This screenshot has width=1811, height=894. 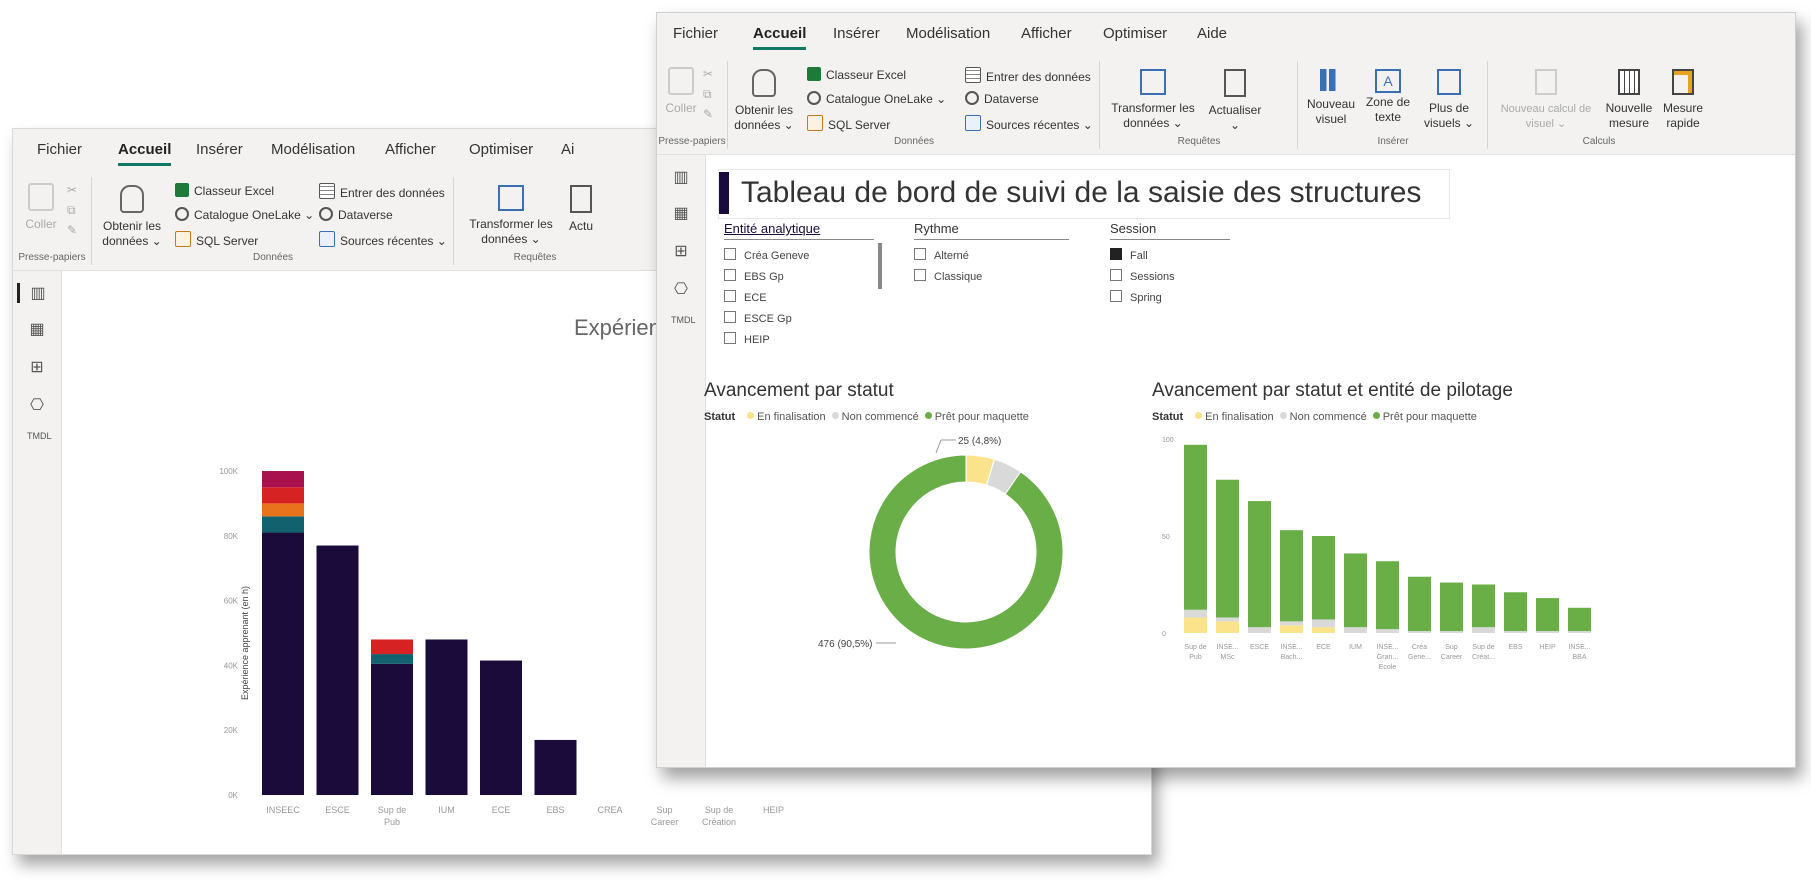 I want to click on slicer-item: Sessions, so click(x=1170, y=277).